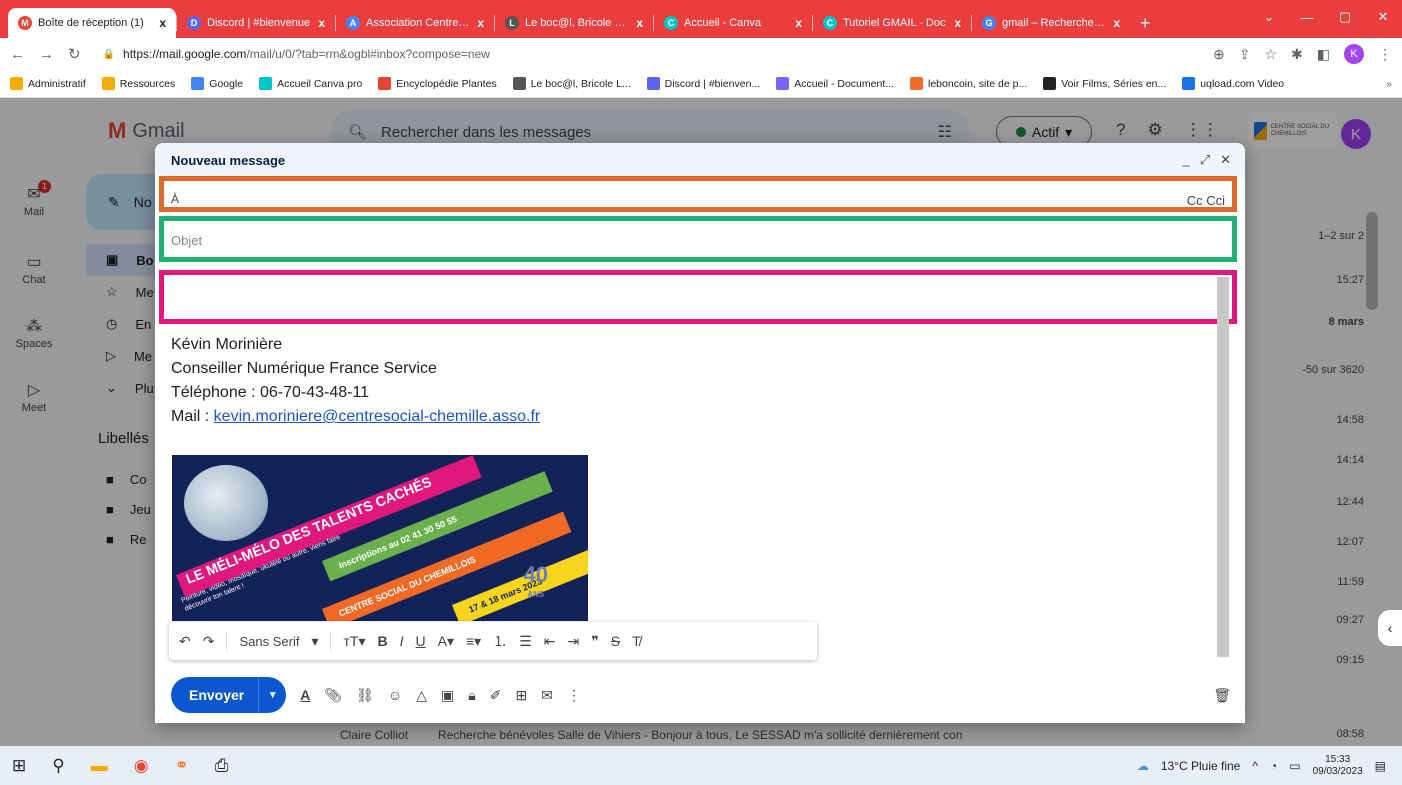 The image size is (1402, 785). Describe the element at coordinates (58, 766) in the screenshot. I see `search-icon: ⚲` at that location.